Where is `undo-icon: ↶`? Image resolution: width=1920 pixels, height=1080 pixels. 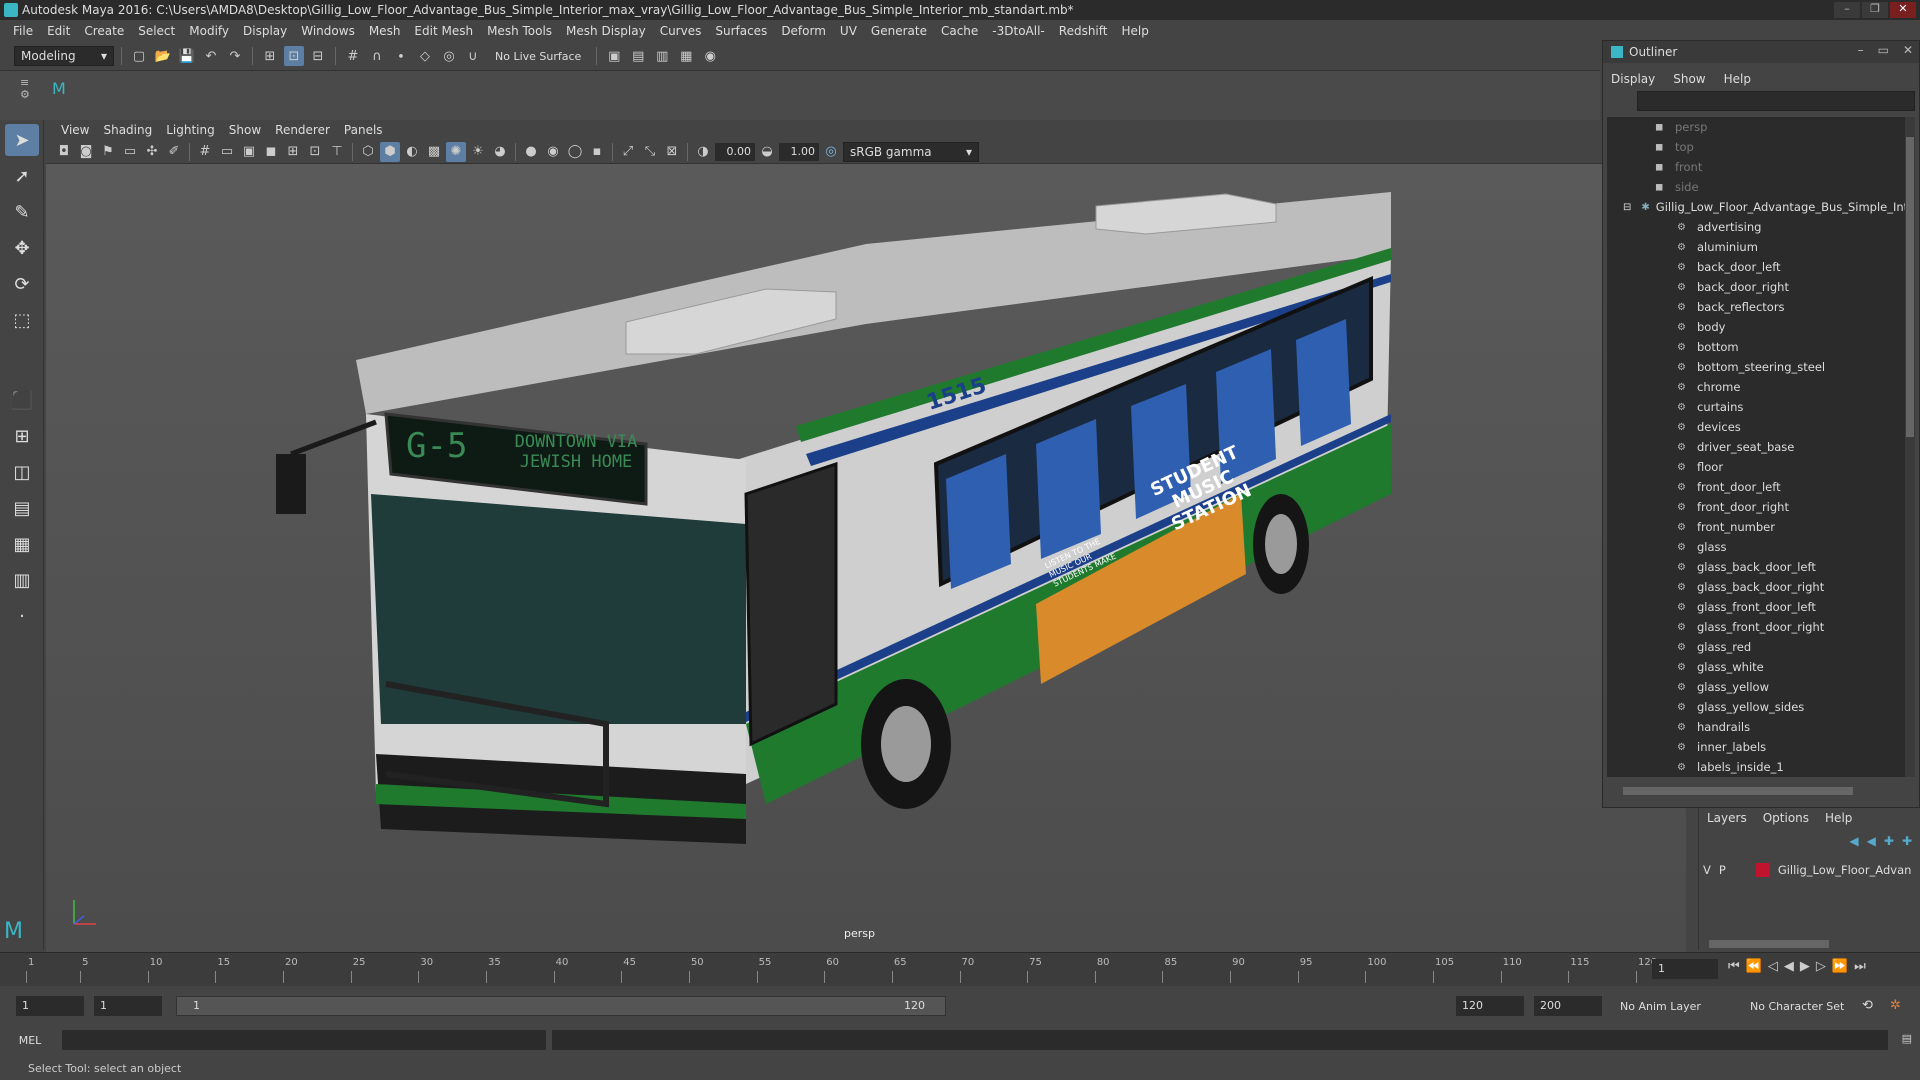
undo-icon: ↶ is located at coordinates (211, 56).